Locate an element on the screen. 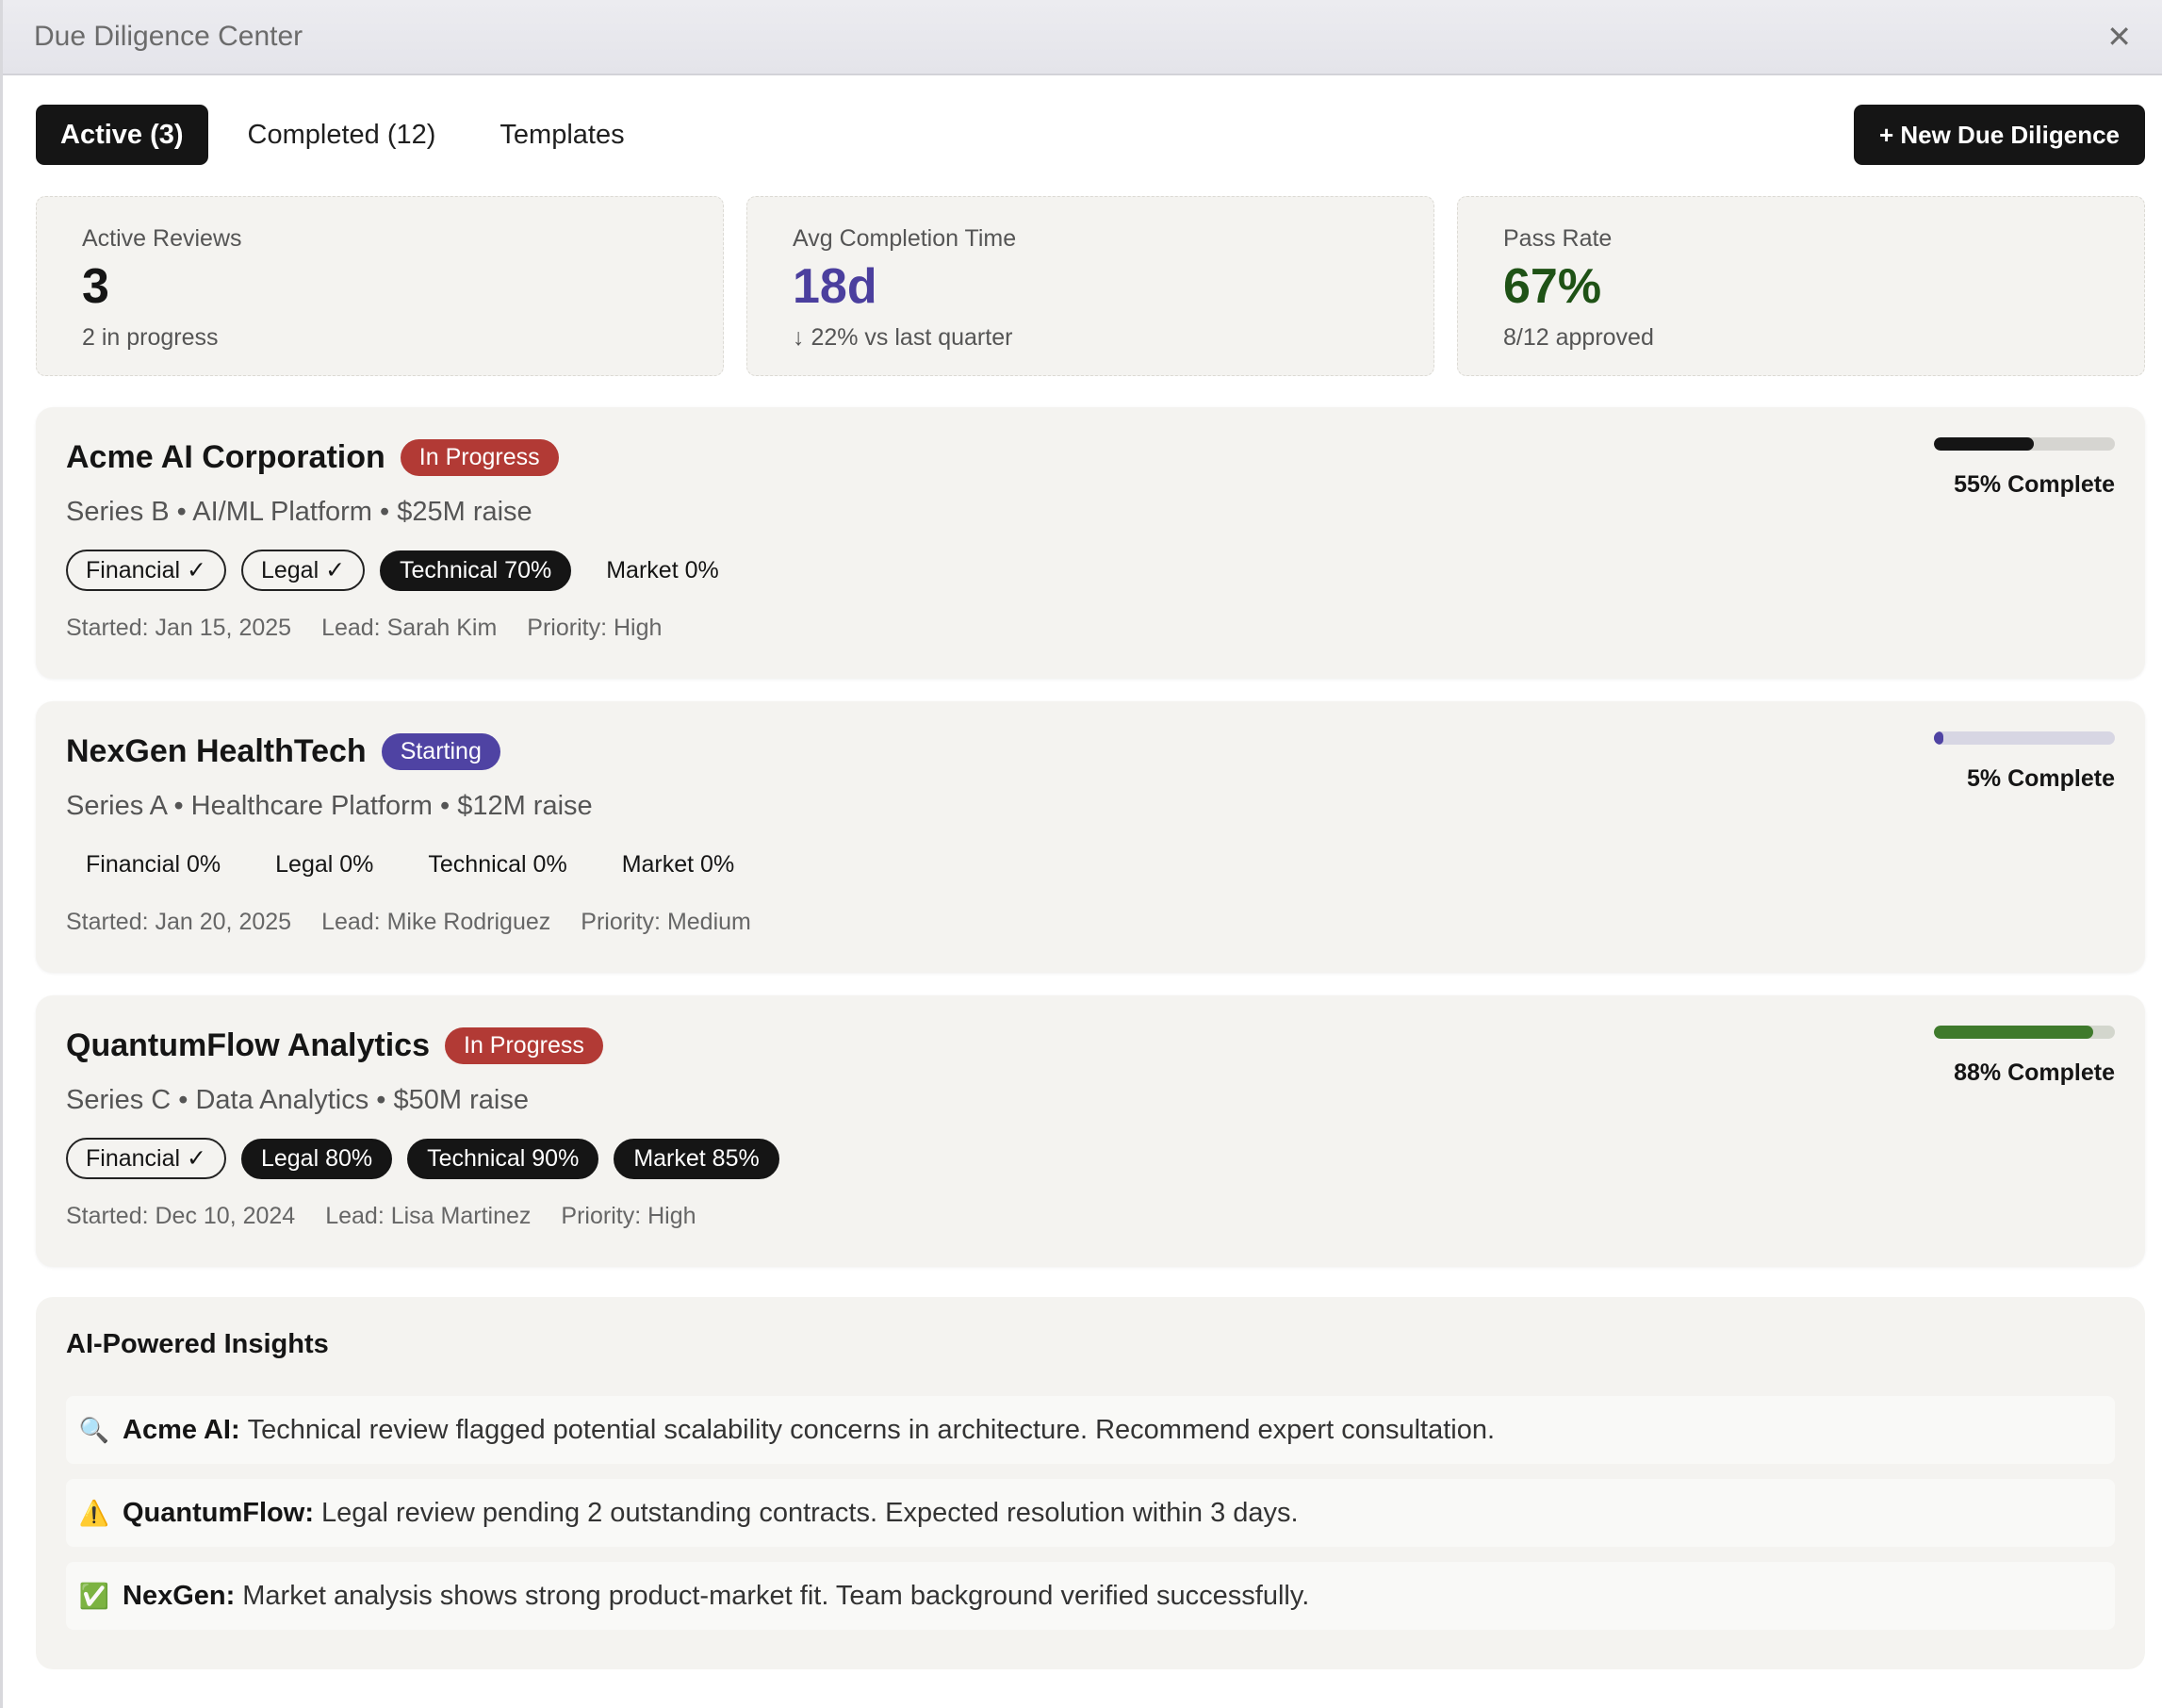 This screenshot has width=2162, height=1708. progress: 55% Complete is located at coordinates (2025, 468).